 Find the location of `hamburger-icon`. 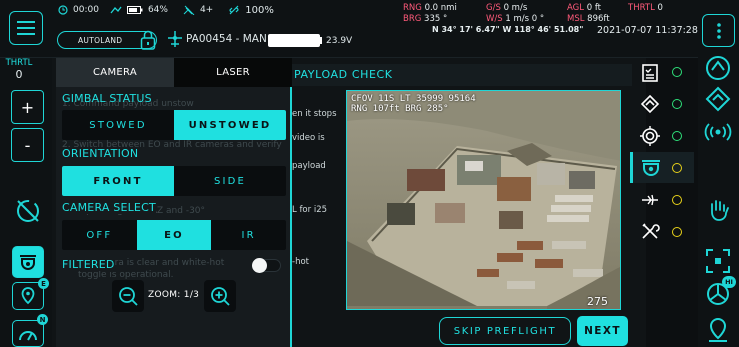

hamburger-icon is located at coordinates (26, 28).